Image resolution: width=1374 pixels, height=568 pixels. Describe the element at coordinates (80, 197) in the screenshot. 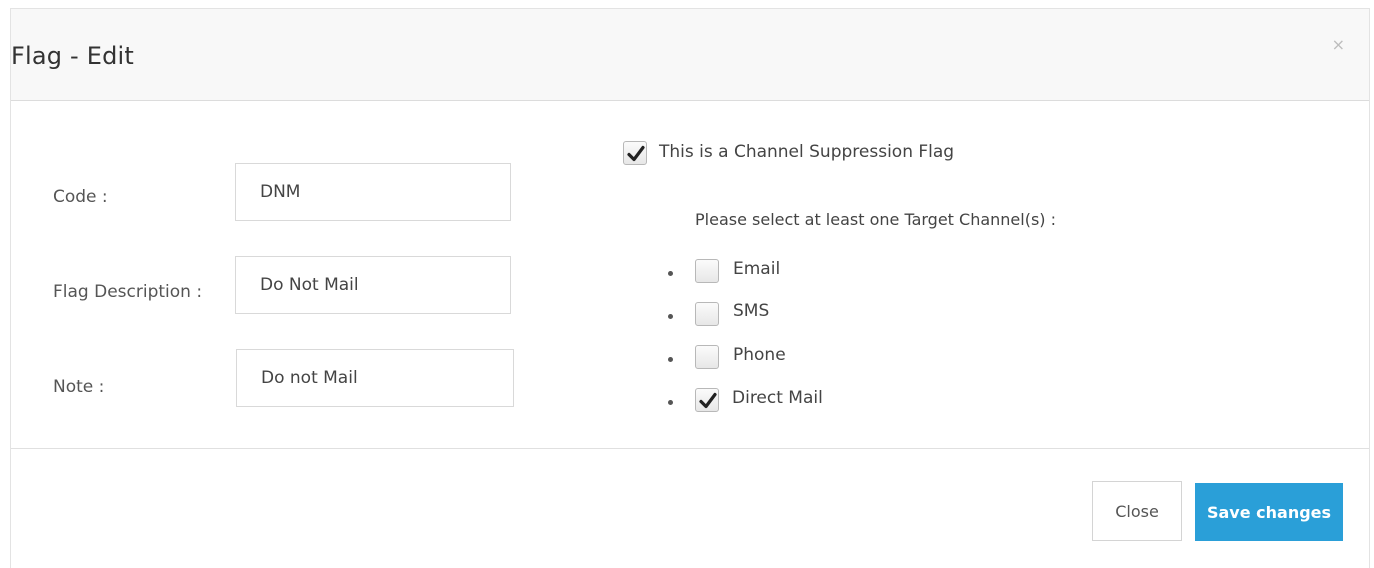

I see `code-label: Code :` at that location.